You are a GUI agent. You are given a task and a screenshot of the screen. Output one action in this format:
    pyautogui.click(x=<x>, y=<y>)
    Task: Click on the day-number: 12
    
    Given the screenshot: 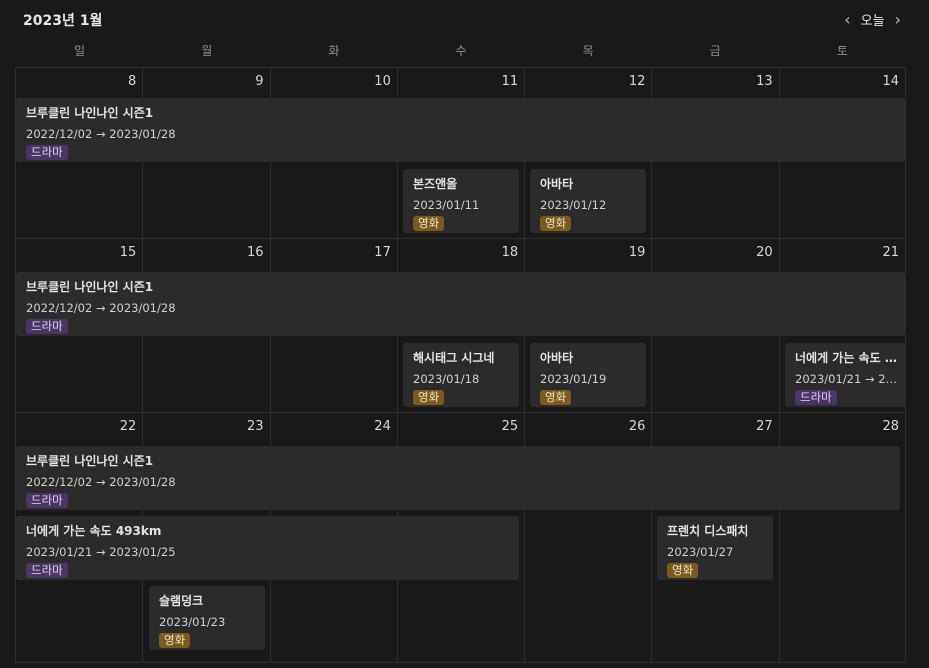 What is the action you would take?
    pyautogui.click(x=637, y=81)
    